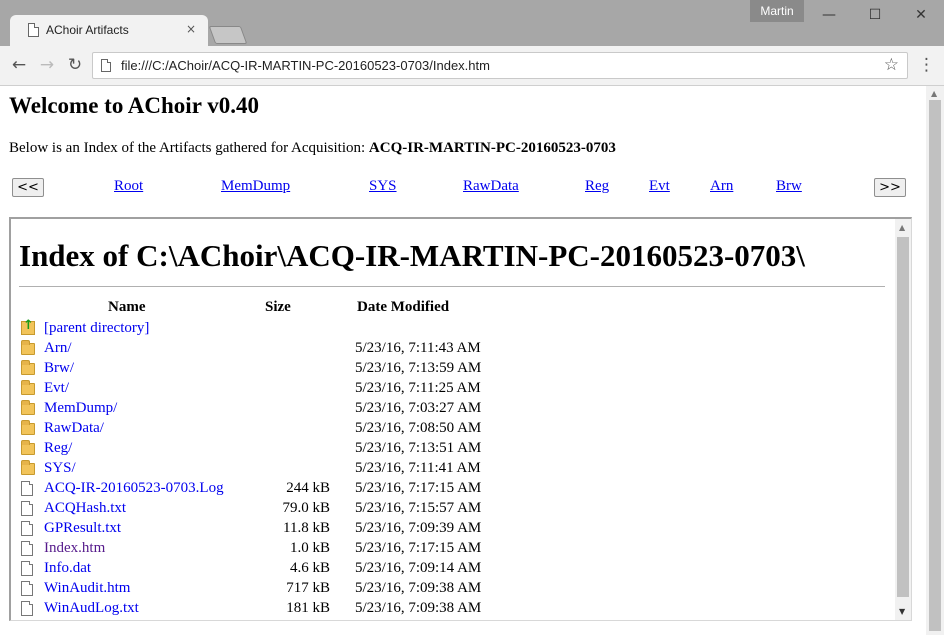 The image size is (944, 635). I want to click on browser-menu-icon: ⋮, so click(926, 65).